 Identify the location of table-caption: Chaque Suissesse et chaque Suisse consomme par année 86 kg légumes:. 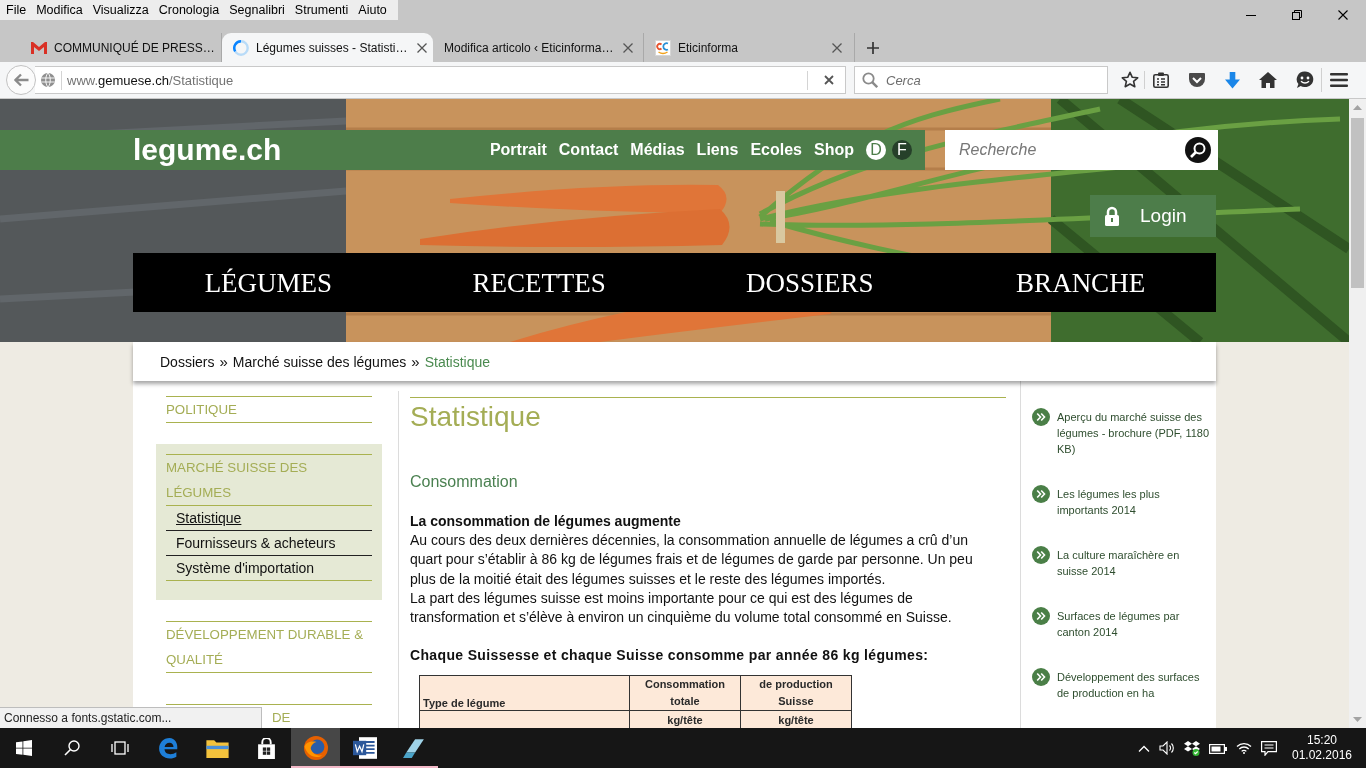
(670, 656).